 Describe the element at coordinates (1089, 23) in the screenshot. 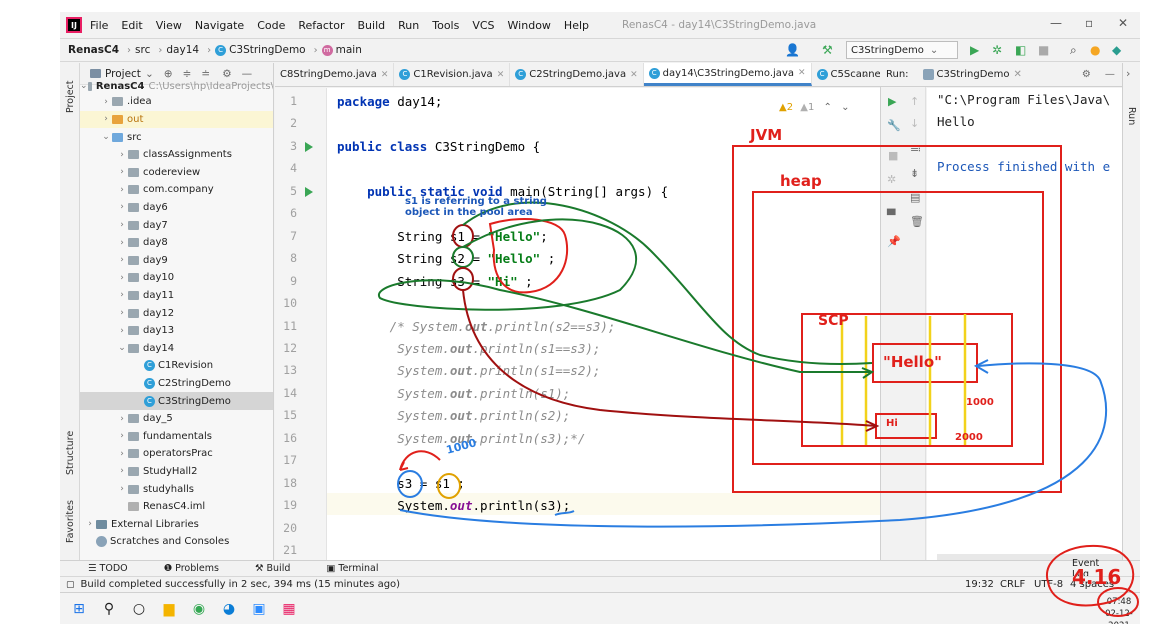

I see `maximize-icon: ▫` at that location.